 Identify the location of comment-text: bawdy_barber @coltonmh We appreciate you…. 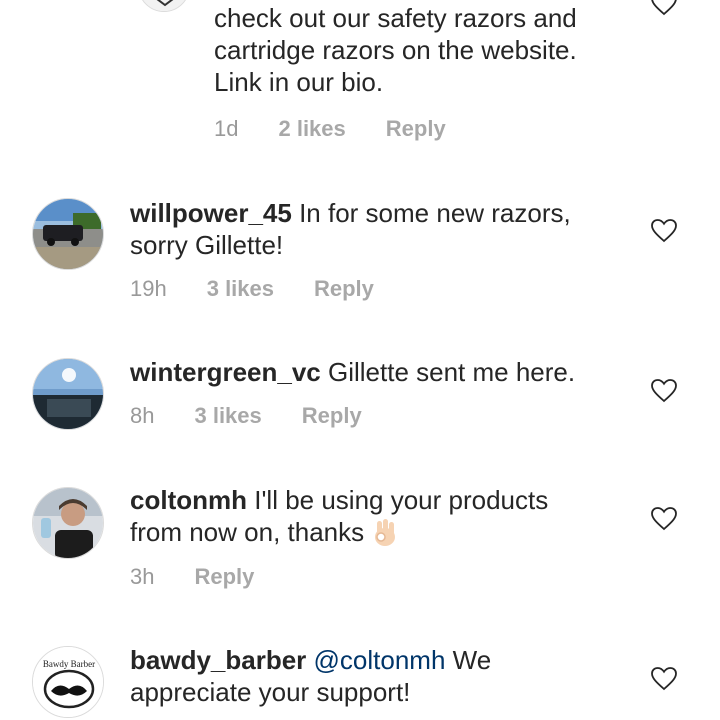
(390, 676).